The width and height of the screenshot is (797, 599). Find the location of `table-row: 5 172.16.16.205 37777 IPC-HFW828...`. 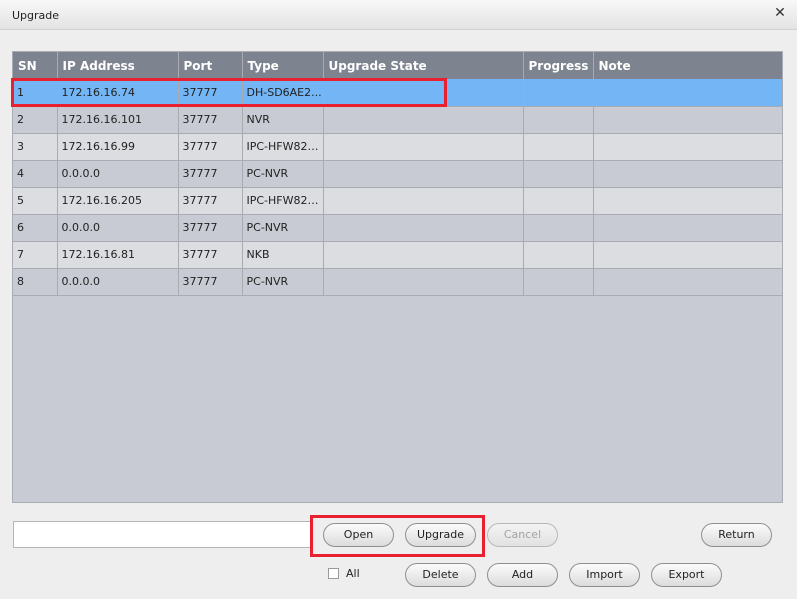

table-row: 5 172.16.16.205 37777 IPC-HFW828... is located at coordinates (397, 201).